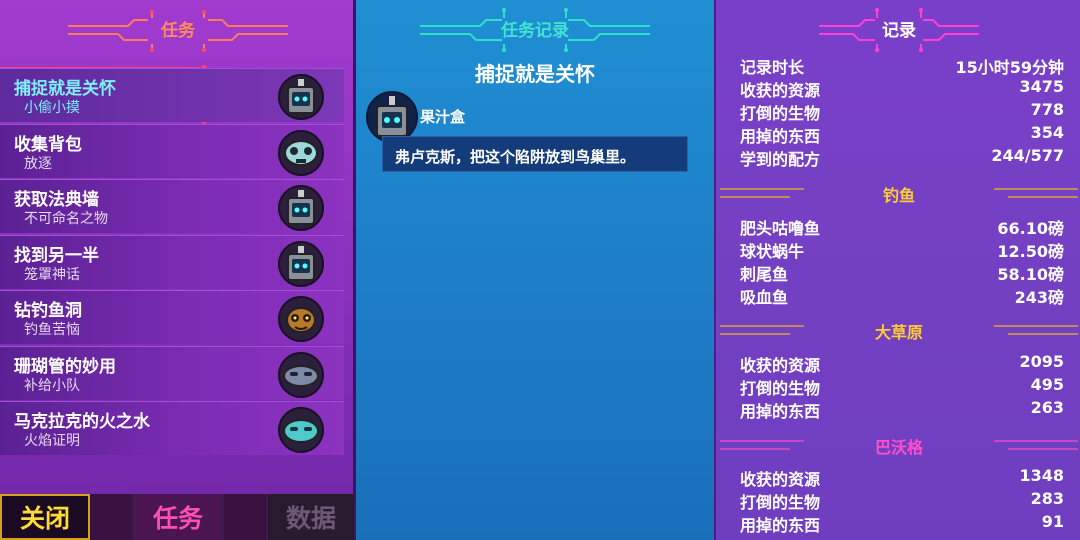 This screenshot has height=540, width=1080. Describe the element at coordinates (1030, 251) in the screenshot. I see `stat-value: 12.50磅` at that location.